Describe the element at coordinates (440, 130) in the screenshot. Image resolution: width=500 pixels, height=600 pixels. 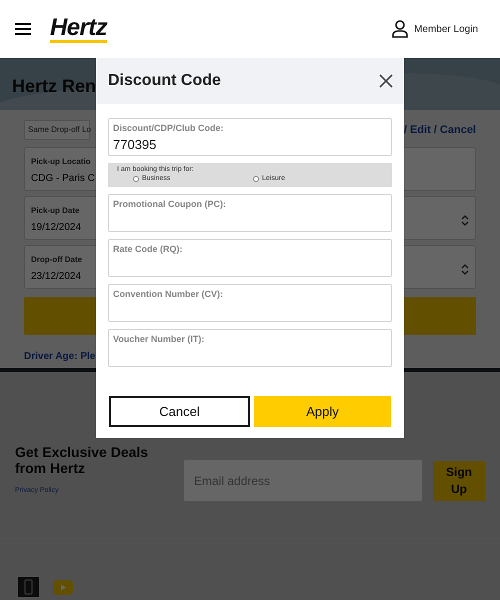
I see `edit-cancel-link: / Edit / Cancel` at that location.